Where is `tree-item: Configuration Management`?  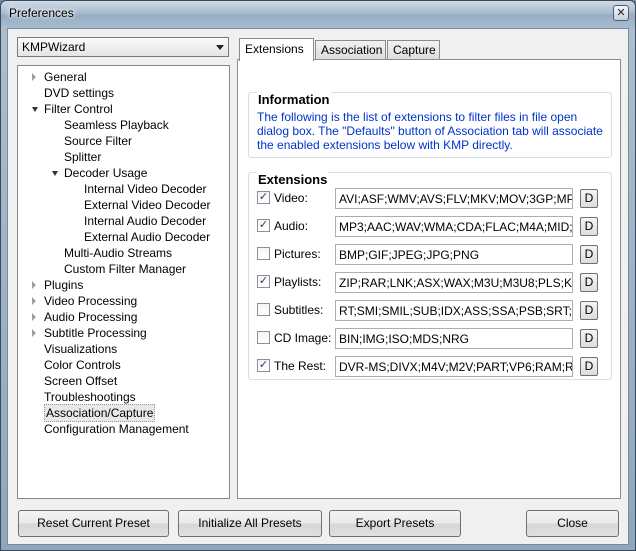 tree-item: Configuration Management is located at coordinates (123, 429).